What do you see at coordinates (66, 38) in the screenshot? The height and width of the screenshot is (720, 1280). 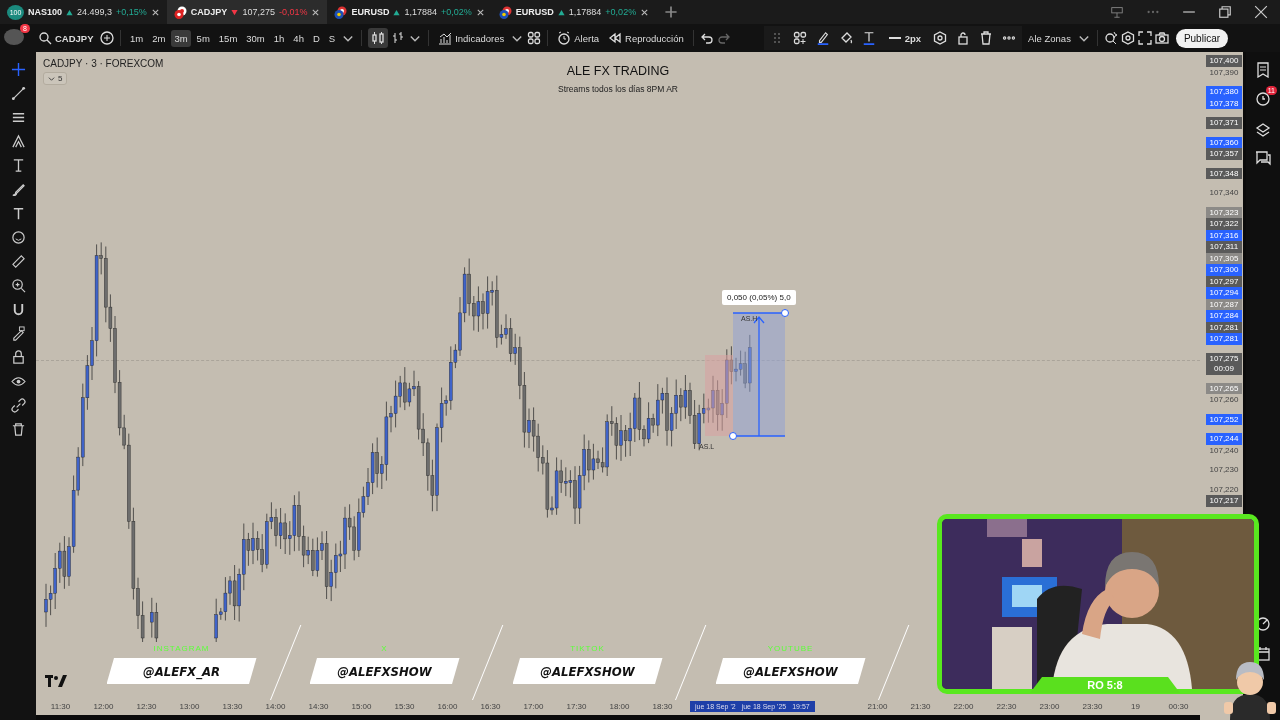 I see `symbol-search: CADJPY` at bounding box center [66, 38].